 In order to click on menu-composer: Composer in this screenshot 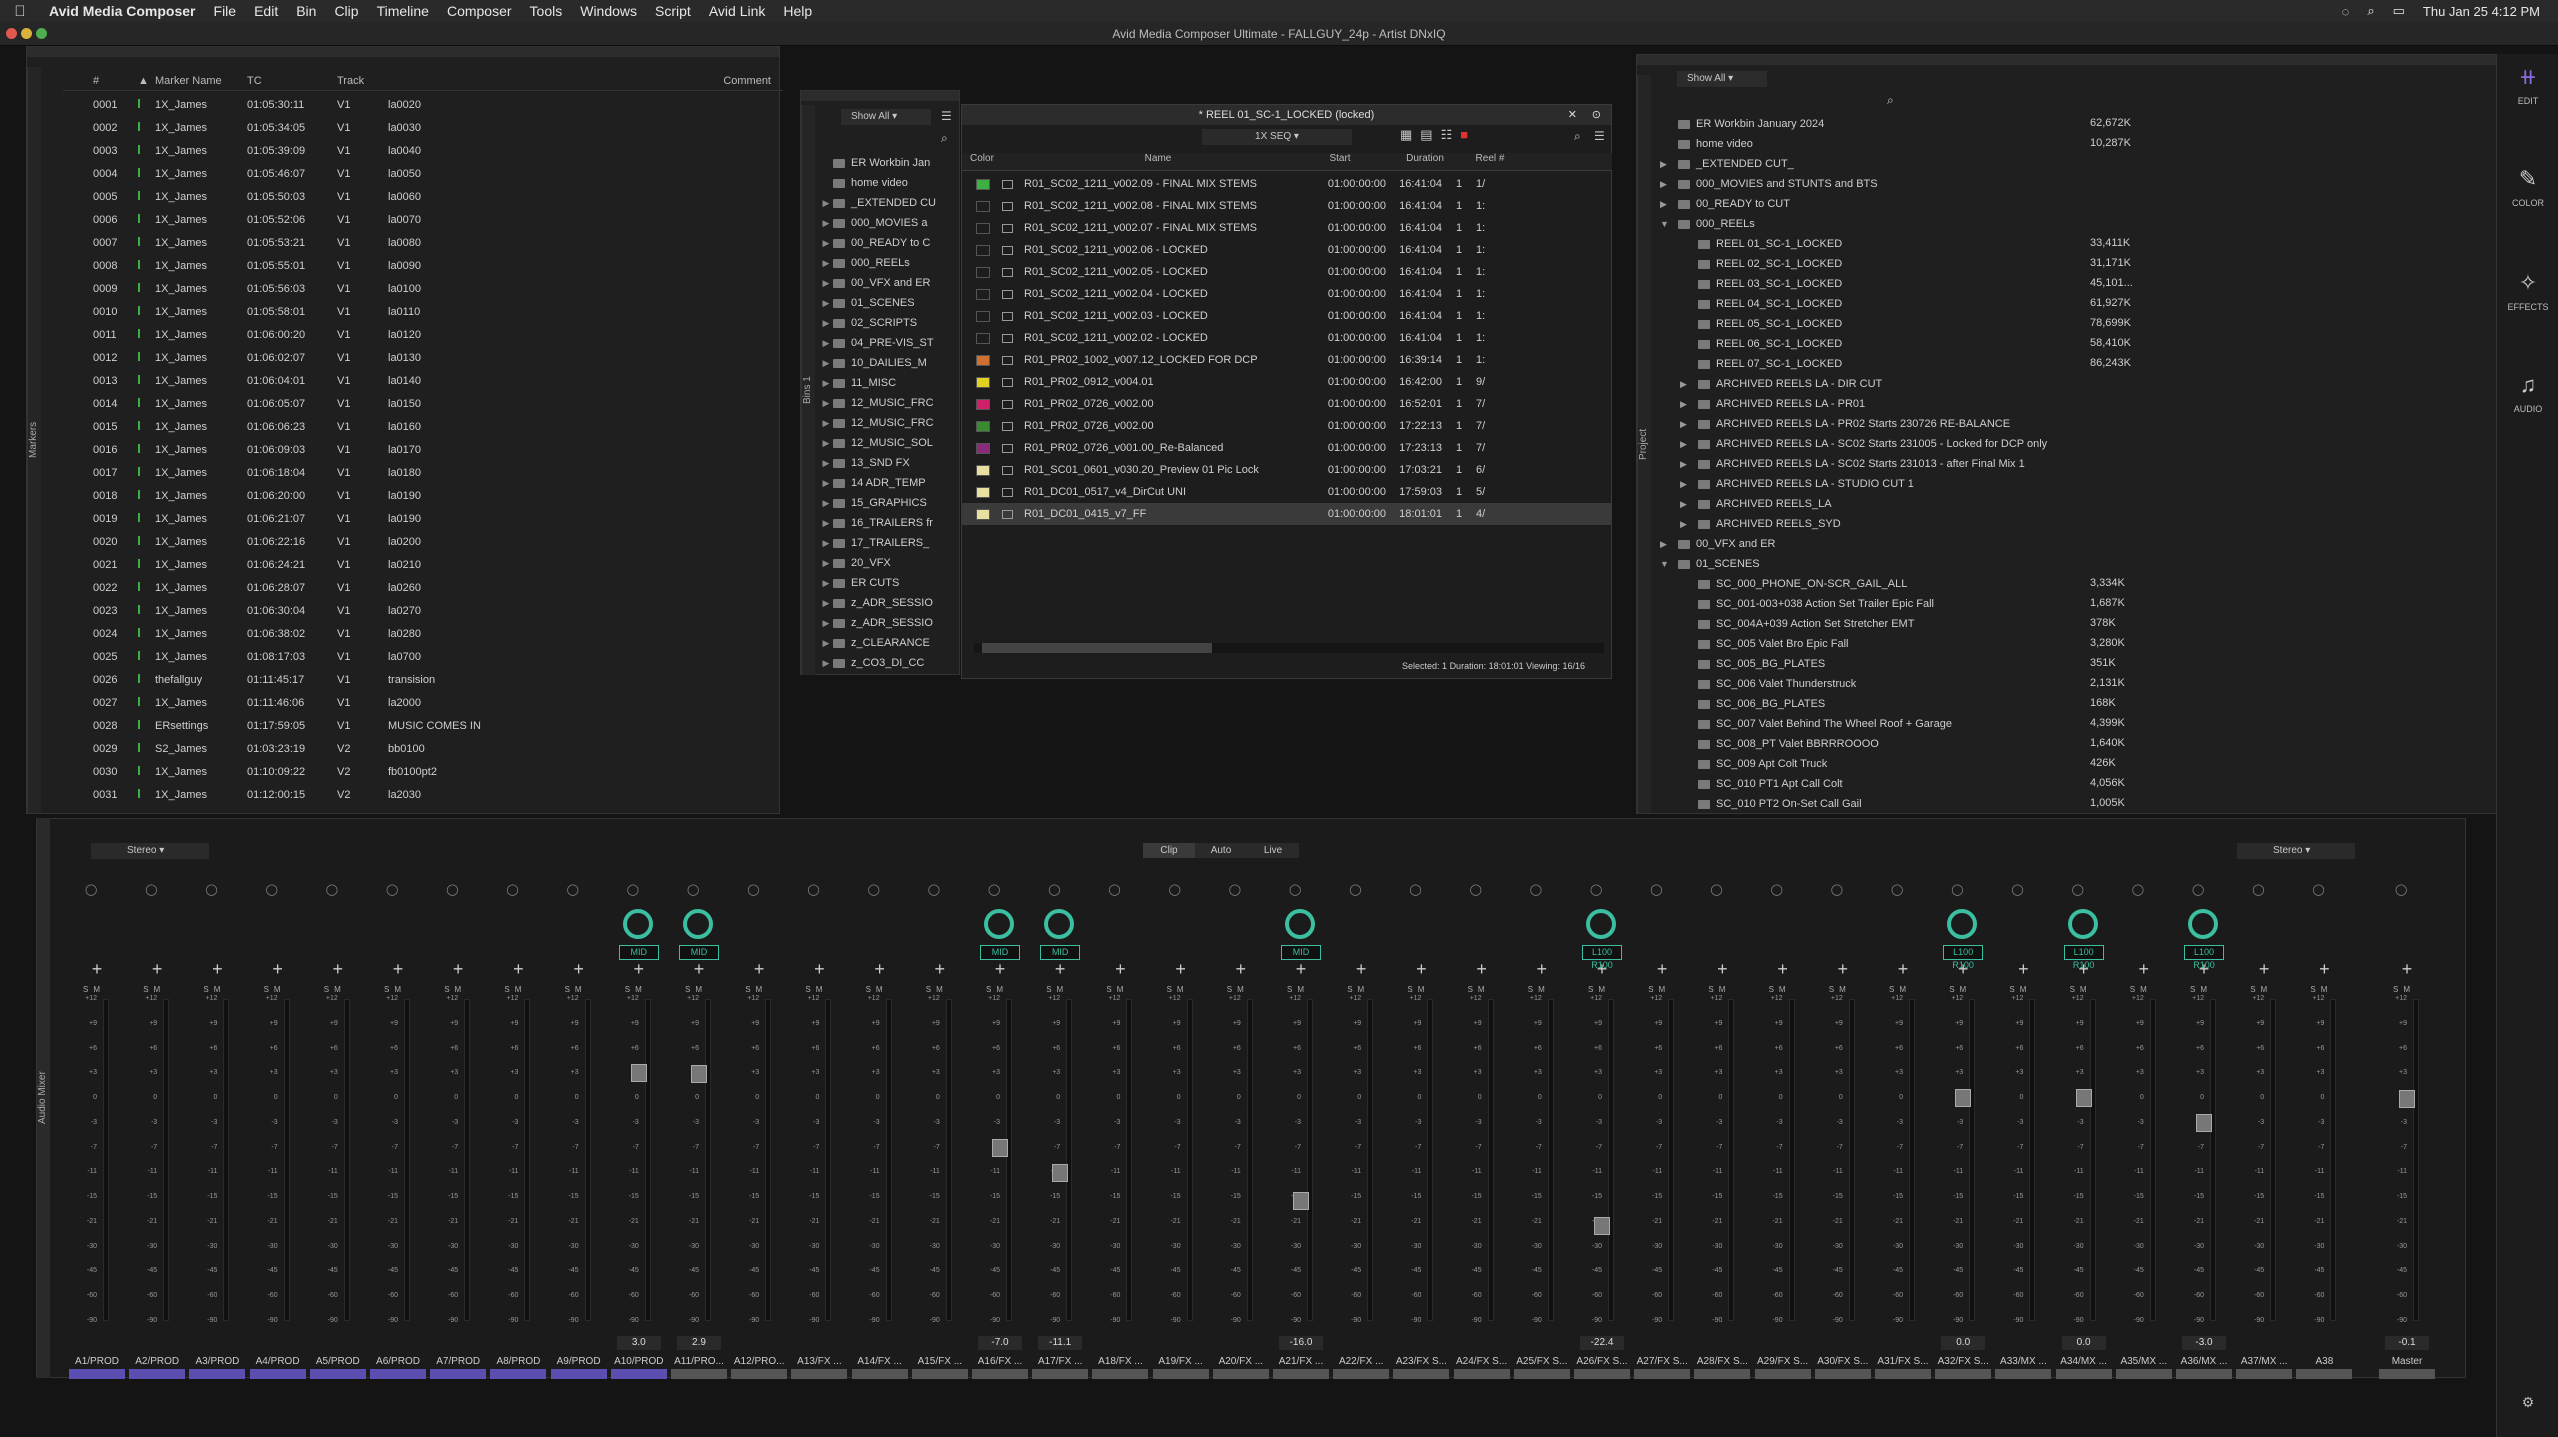, I will do `click(479, 11)`.